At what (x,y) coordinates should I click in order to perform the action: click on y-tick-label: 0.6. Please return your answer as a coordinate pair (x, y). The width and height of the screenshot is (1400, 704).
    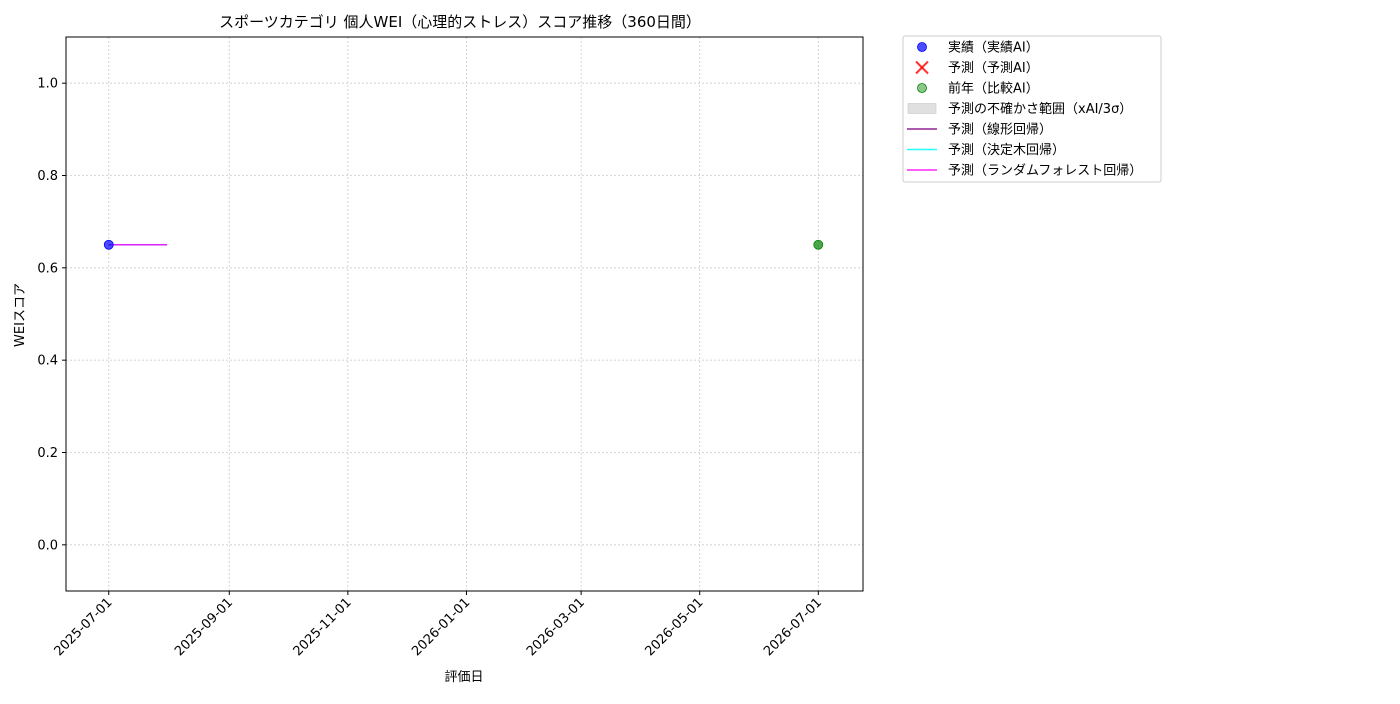
    Looking at the image, I should click on (47, 268).